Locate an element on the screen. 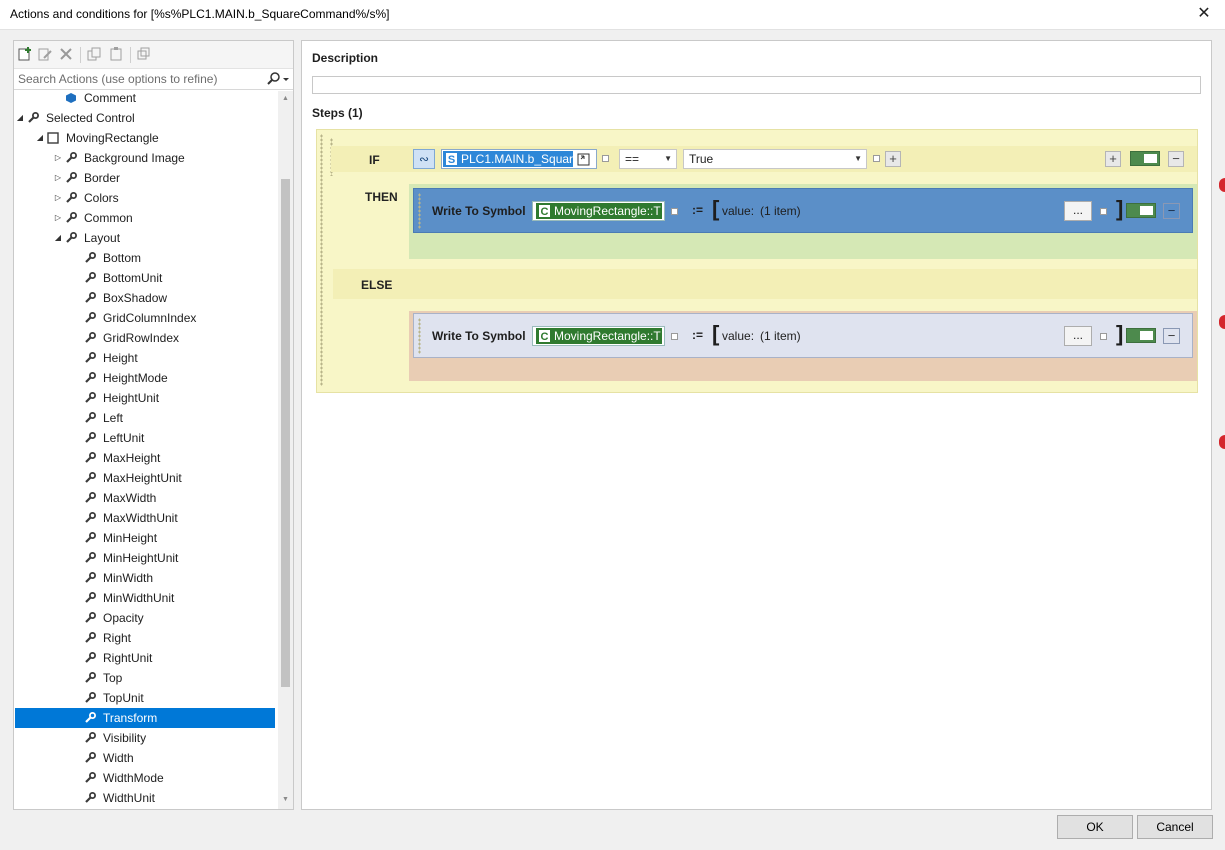  tree-item: ◢ MovingRectangle is located at coordinates (145, 138).